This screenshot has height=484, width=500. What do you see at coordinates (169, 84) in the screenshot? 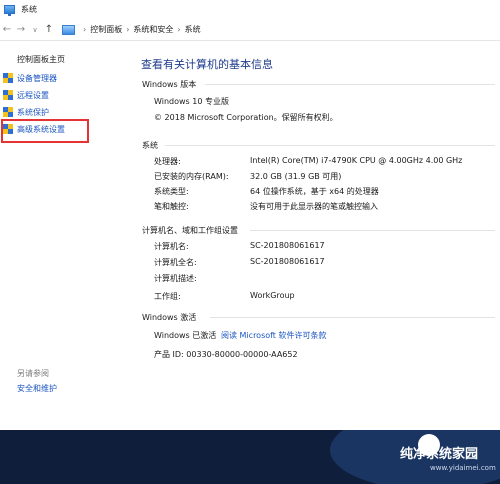
I see `section-edition-title: Windows 版本` at bounding box center [169, 84].